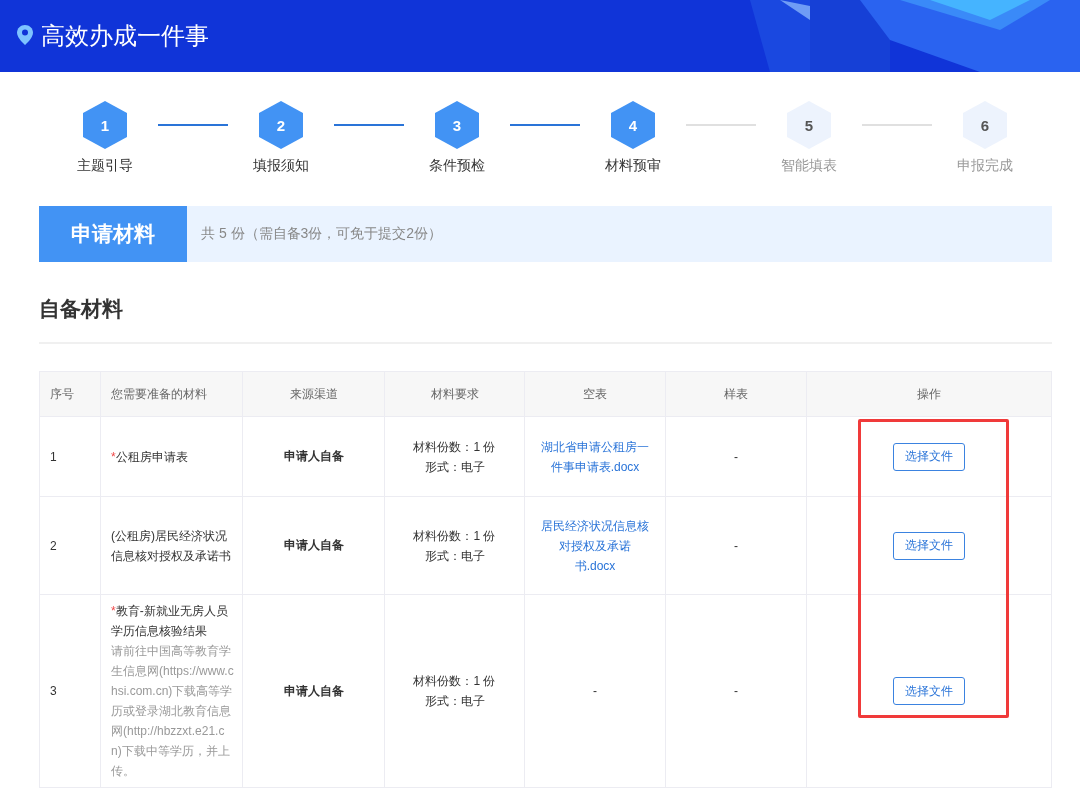  I want to click on material-name: *教育-新就业无房人员学历信息核验结果, so click(170, 621).